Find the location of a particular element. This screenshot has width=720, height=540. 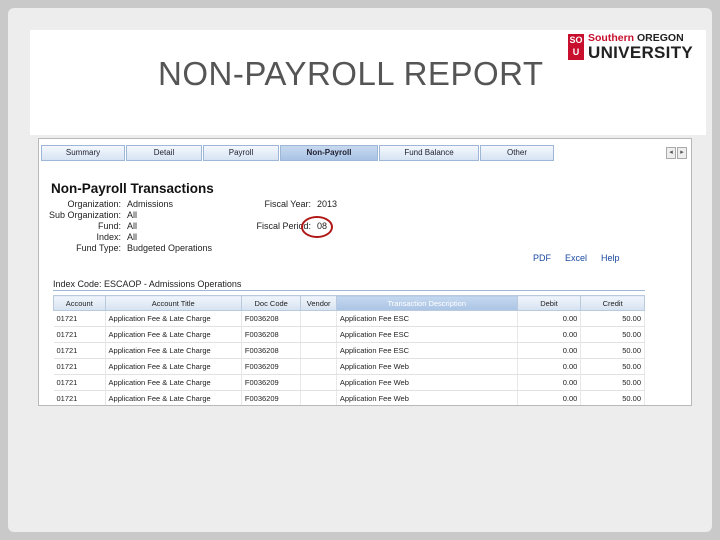

highlight-circle is located at coordinates (317, 227).